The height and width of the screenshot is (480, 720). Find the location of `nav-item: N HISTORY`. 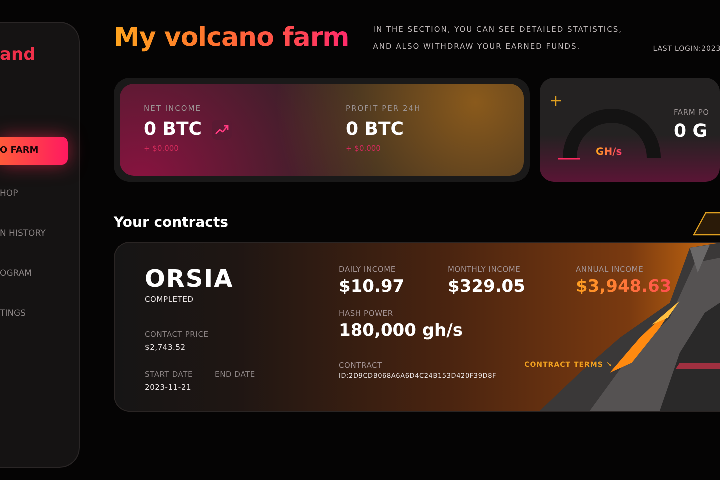

nav-item: N HISTORY is located at coordinates (34, 234).